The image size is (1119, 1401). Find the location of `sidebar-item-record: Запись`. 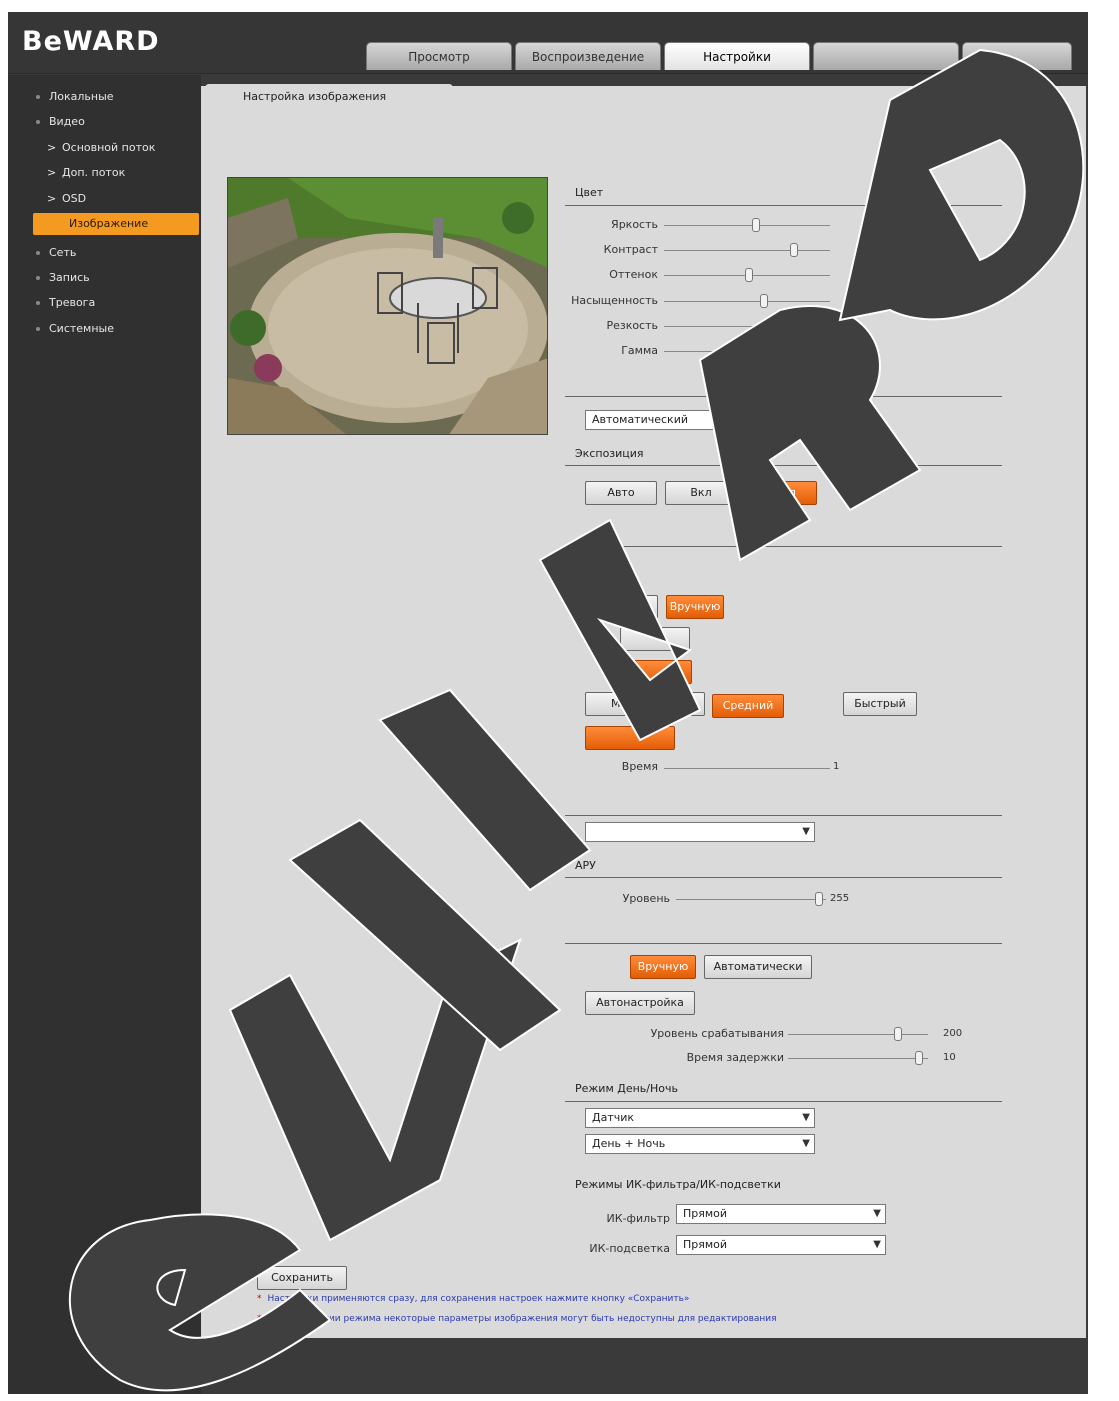

sidebar-item-record: Запись is located at coordinates (96, 278).